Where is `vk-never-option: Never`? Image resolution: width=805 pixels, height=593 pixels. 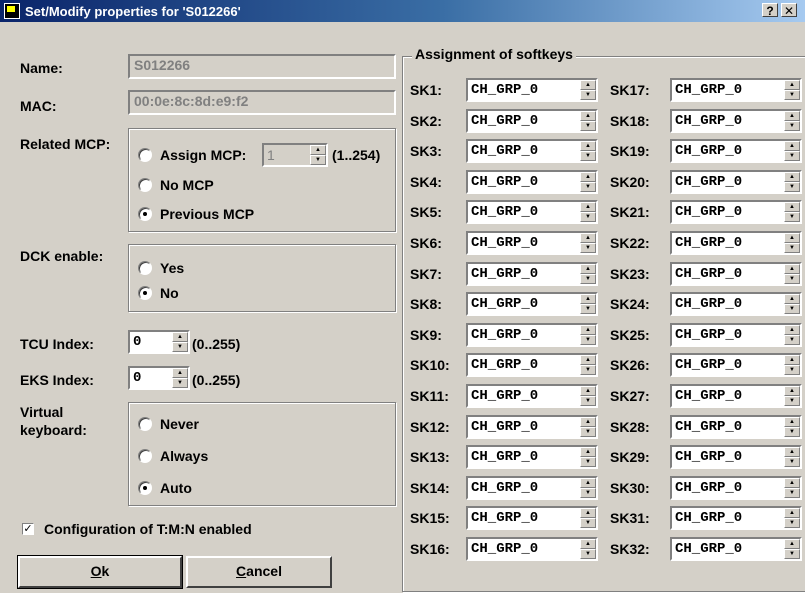 vk-never-option: Never is located at coordinates (168, 424).